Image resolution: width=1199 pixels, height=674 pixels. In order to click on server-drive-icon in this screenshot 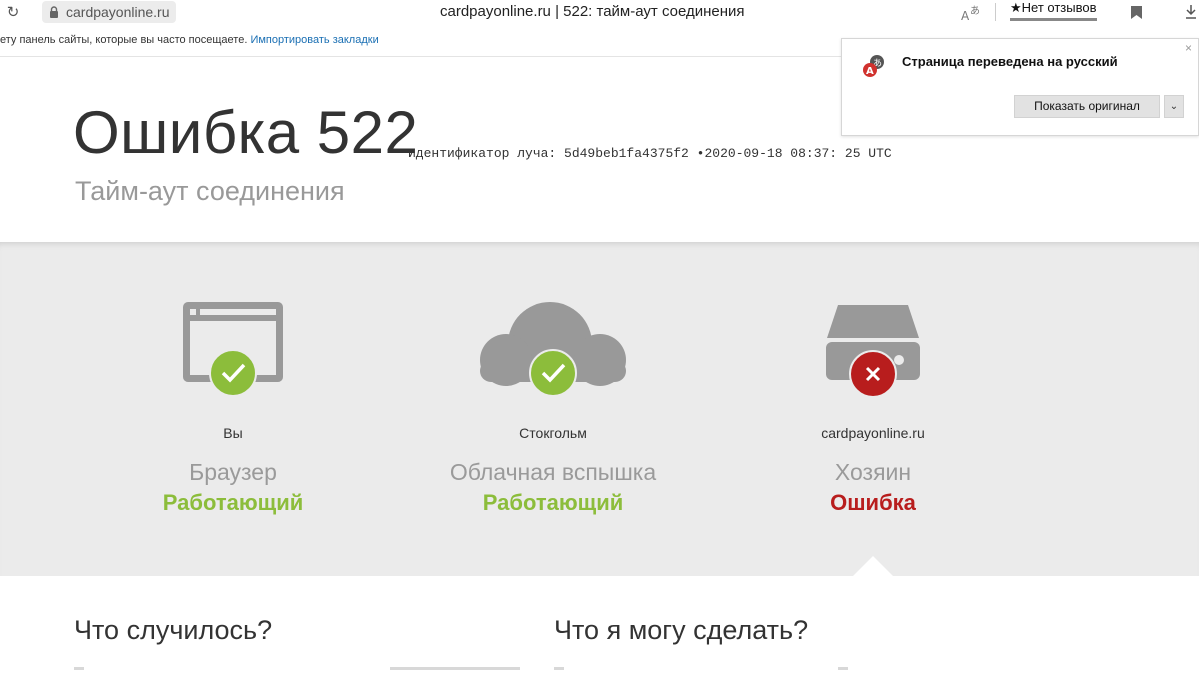, I will do `click(873, 351)`.